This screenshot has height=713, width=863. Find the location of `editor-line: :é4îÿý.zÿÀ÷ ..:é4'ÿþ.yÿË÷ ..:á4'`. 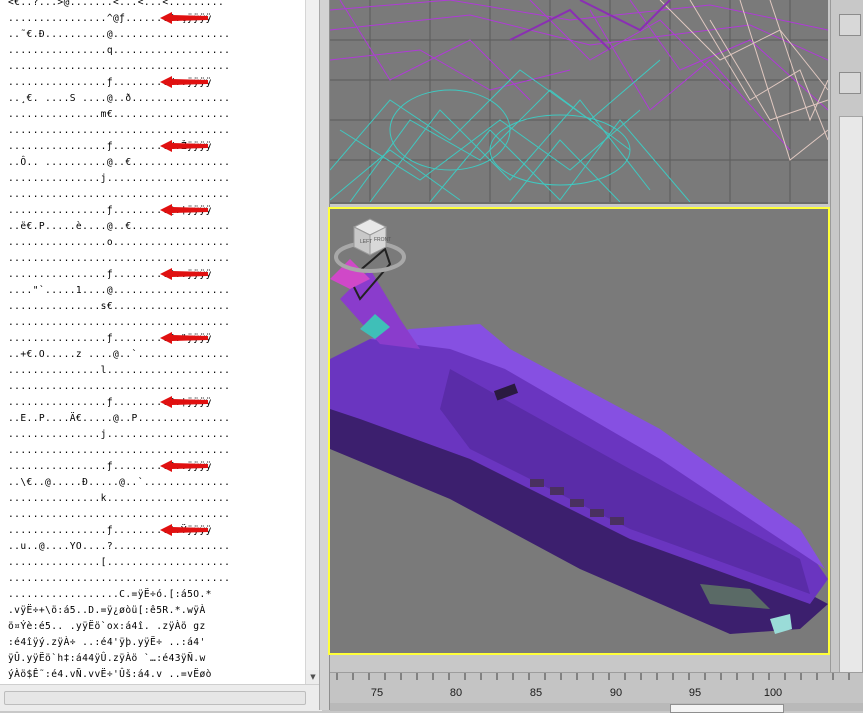

editor-line: :é4îÿý.zÿÀ÷ ..:é4'ÿþ.yÿË÷ ..:á4' is located at coordinates (107, 642).